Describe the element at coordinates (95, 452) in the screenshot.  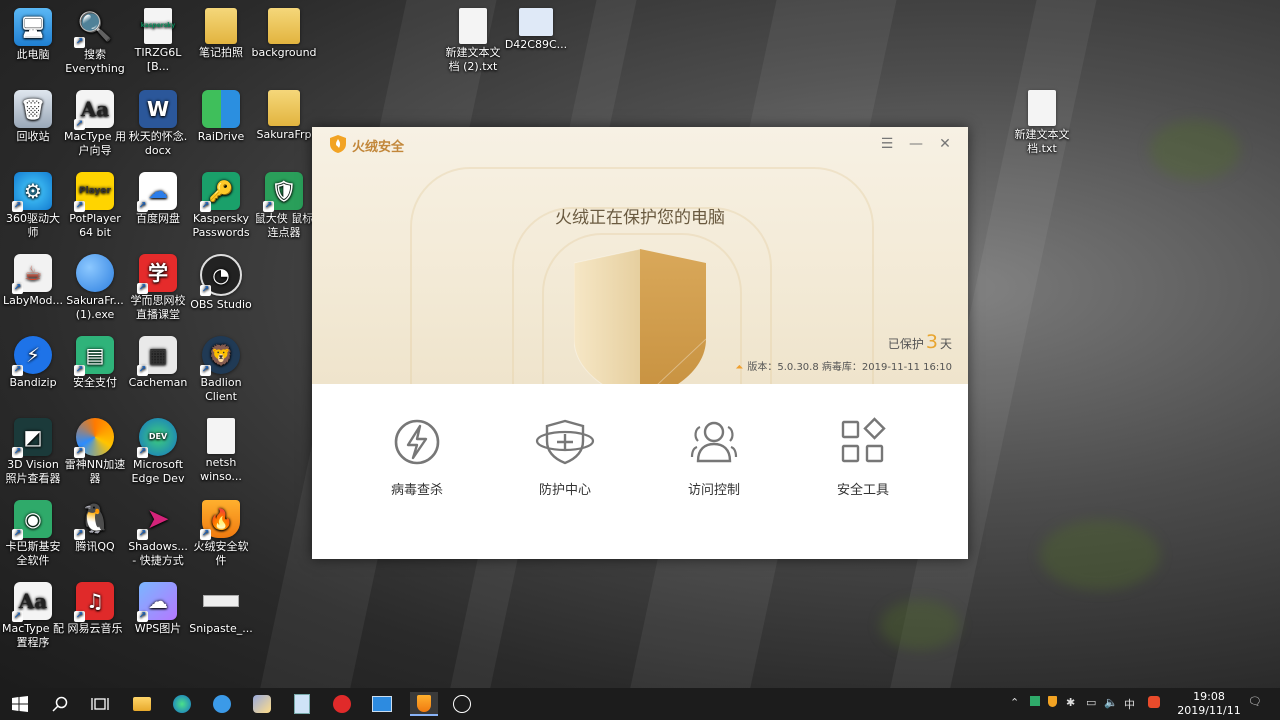
I see `desktop-icon-nn-accelerator: ↗ 雷神NN加速器` at that location.